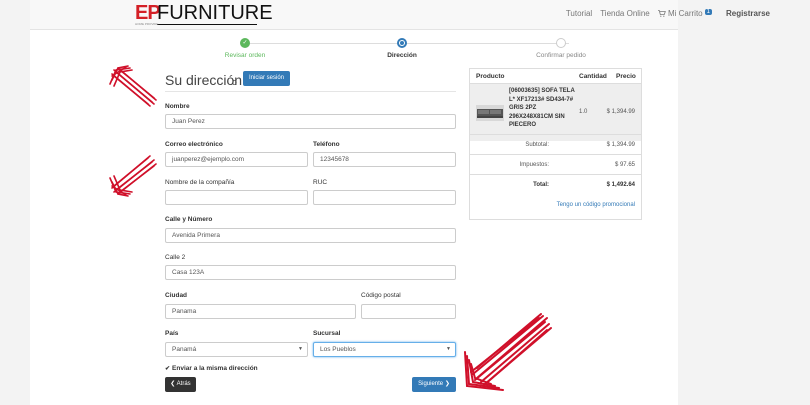  What do you see at coordinates (541, 185) in the screenshot?
I see `total-label: Total:` at bounding box center [541, 185].